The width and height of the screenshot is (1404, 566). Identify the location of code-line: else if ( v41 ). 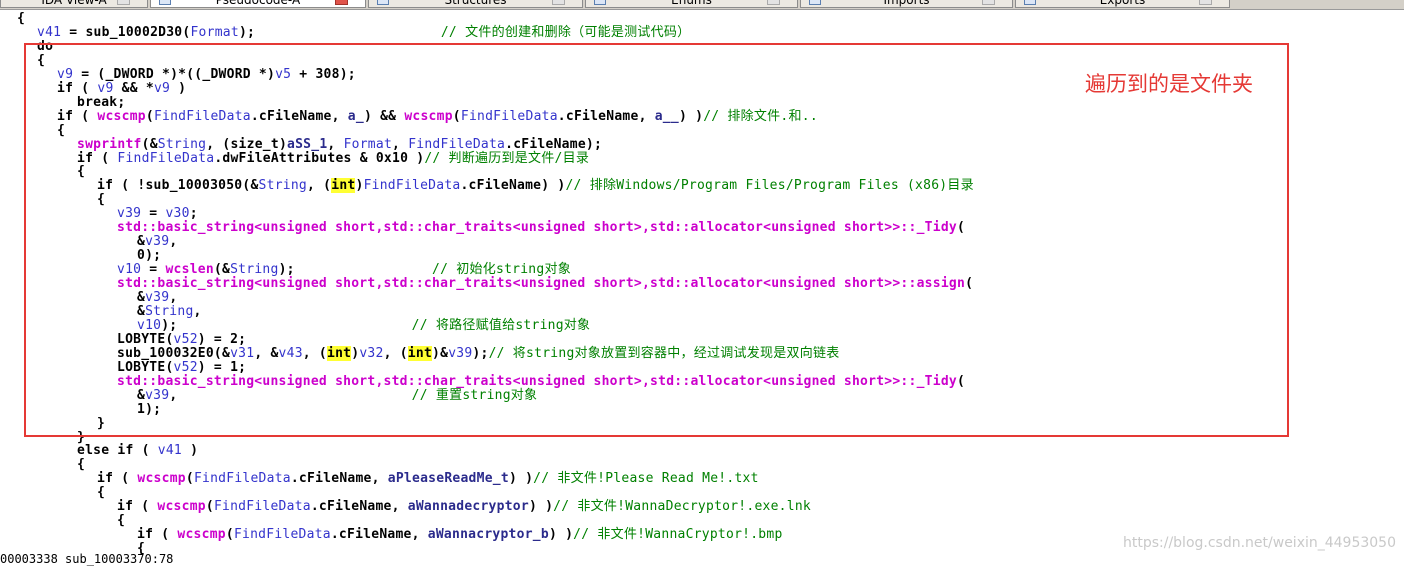
(137, 451).